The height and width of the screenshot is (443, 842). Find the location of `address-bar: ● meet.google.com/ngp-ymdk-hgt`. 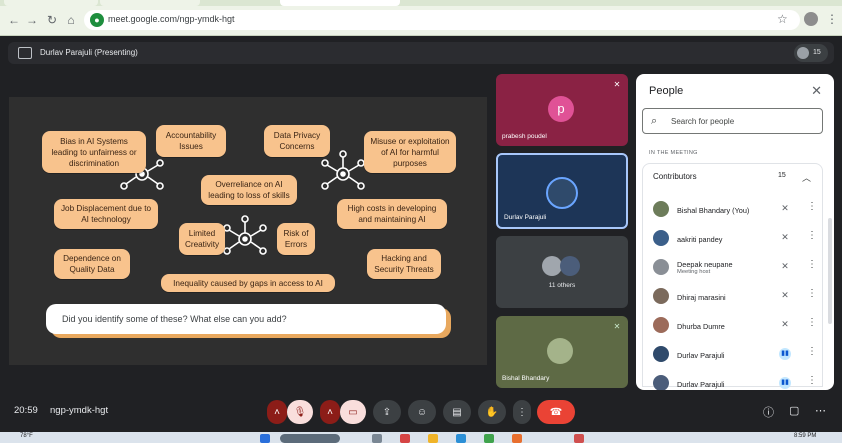

address-bar: ● meet.google.com/ngp-ymdk-hgt is located at coordinates (442, 20).